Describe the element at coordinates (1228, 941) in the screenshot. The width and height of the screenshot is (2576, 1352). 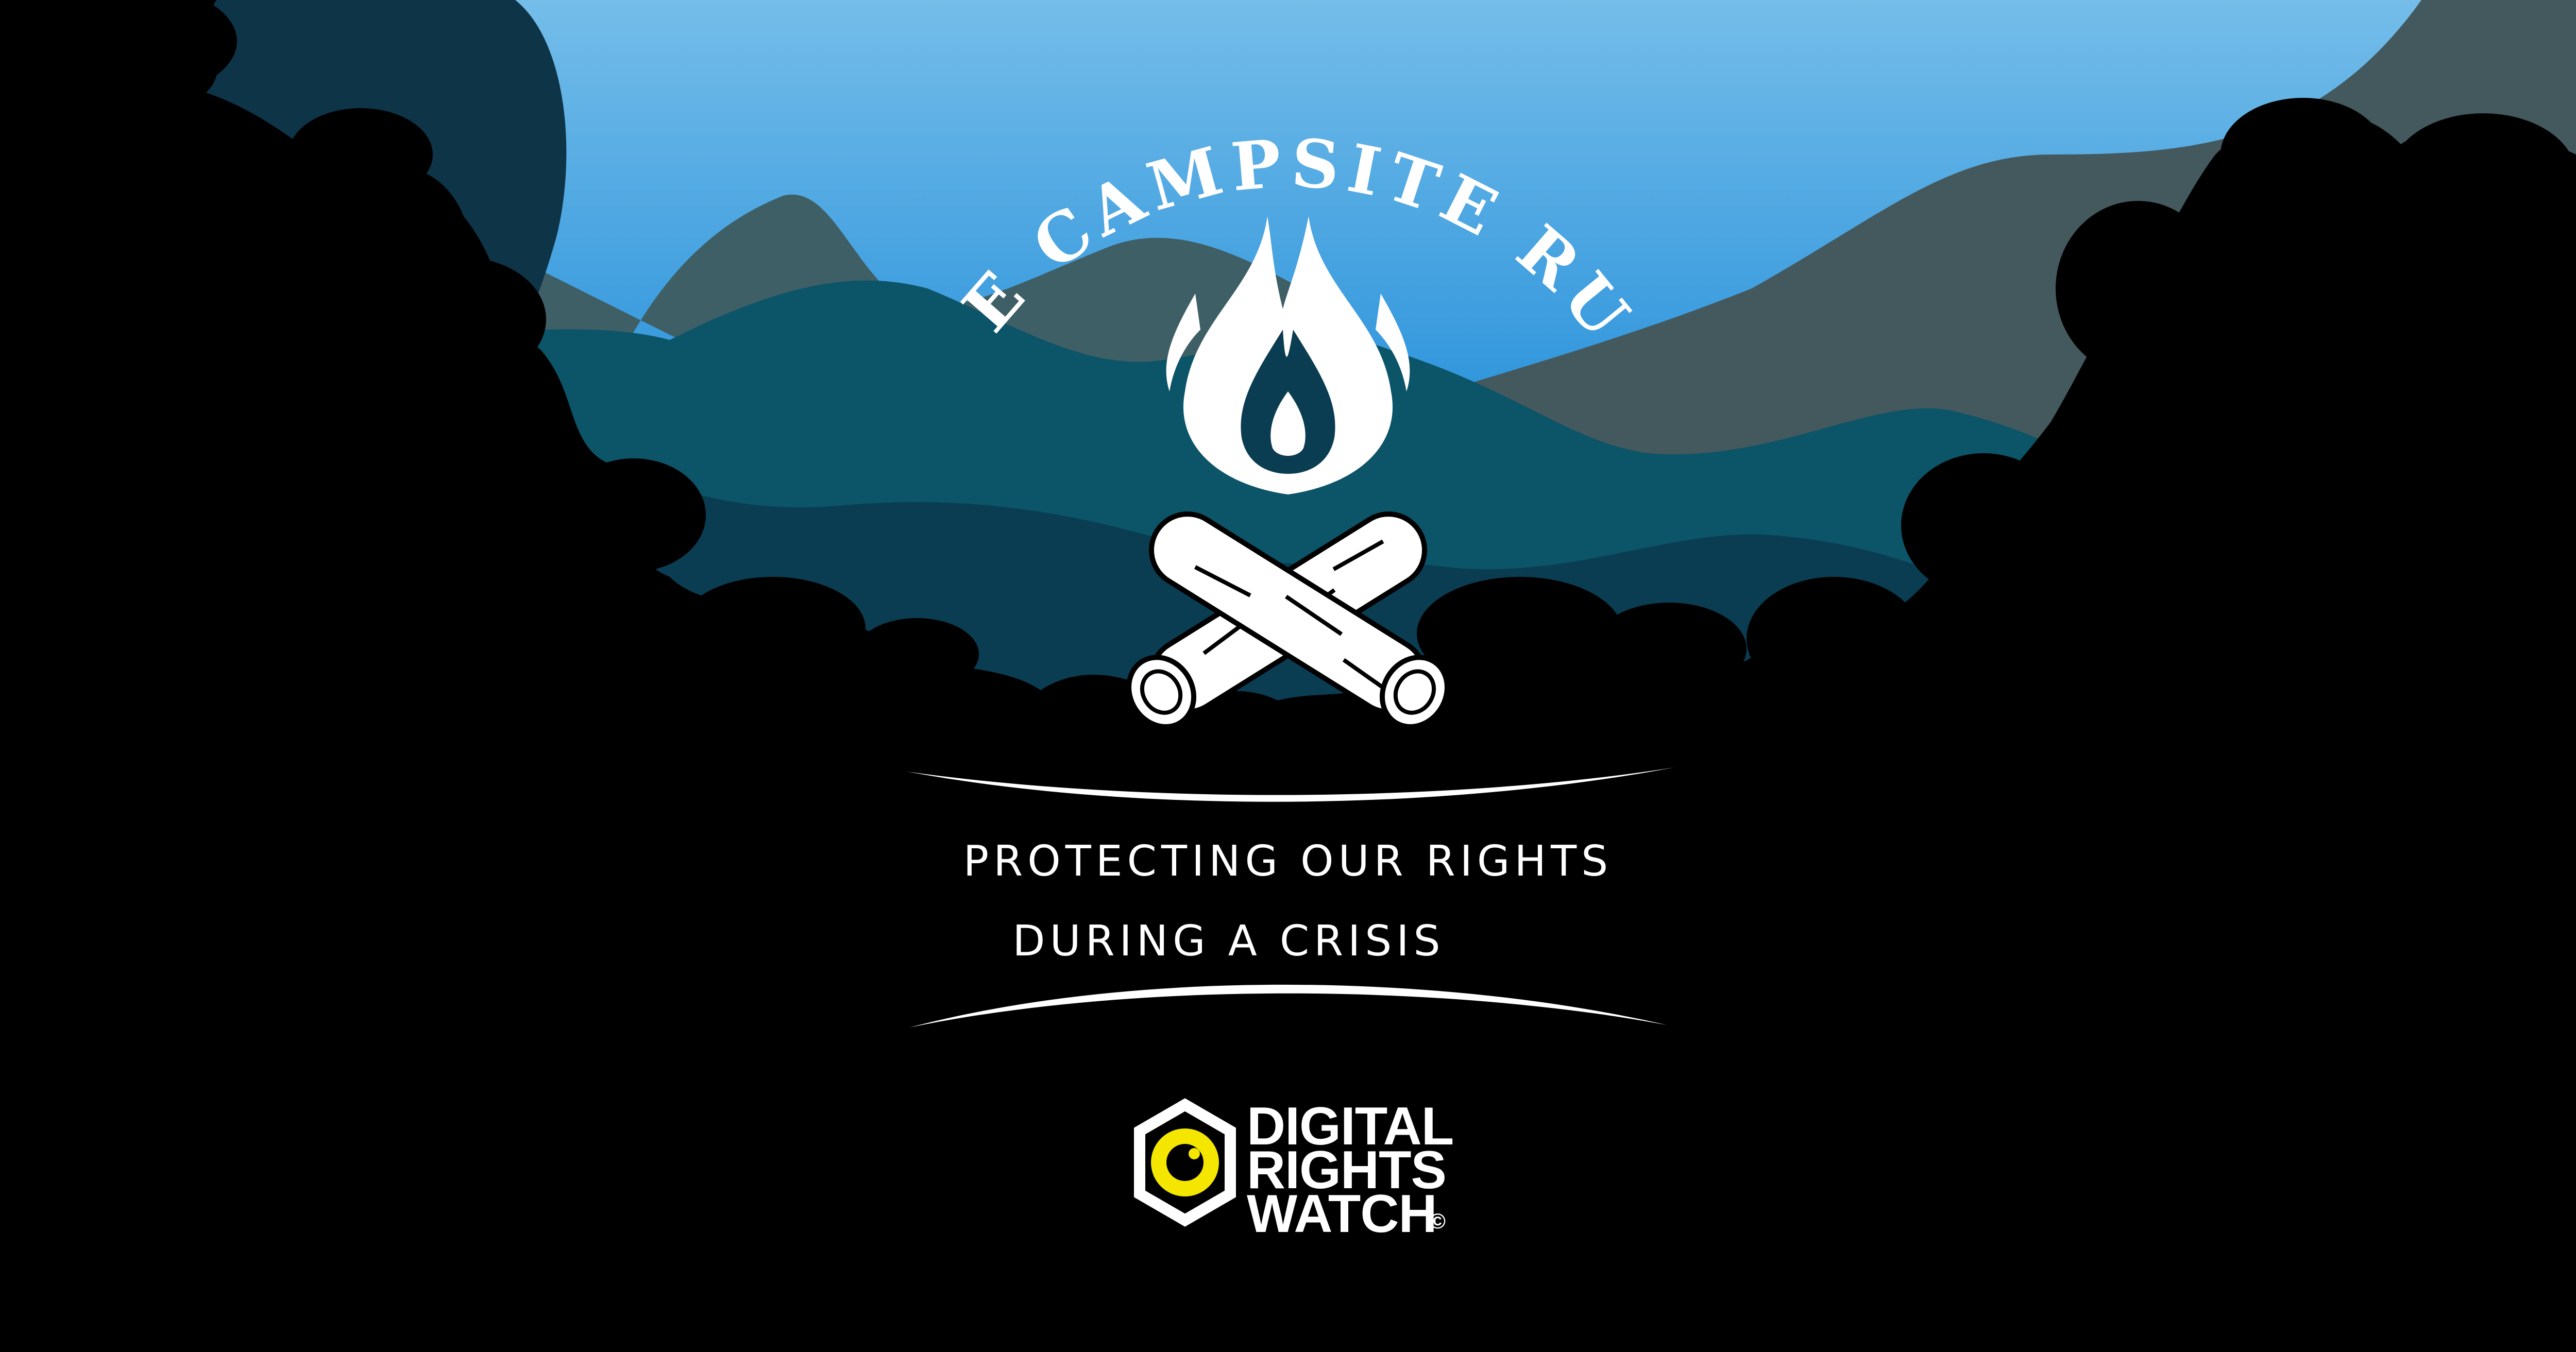
I see `tagline-line2: DURING A CRISIS` at that location.